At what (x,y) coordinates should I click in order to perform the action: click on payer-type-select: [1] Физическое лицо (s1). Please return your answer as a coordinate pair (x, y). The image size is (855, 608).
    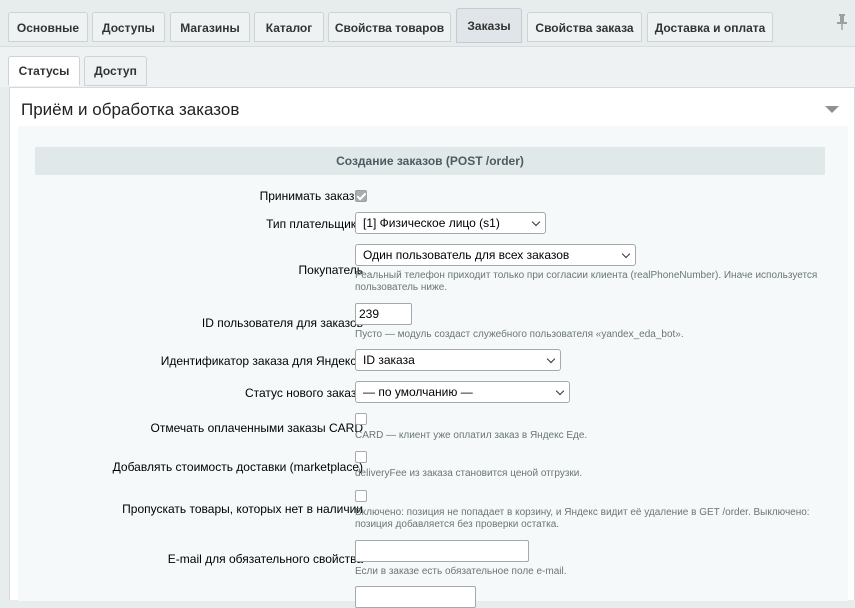
    Looking at the image, I should click on (450, 223).